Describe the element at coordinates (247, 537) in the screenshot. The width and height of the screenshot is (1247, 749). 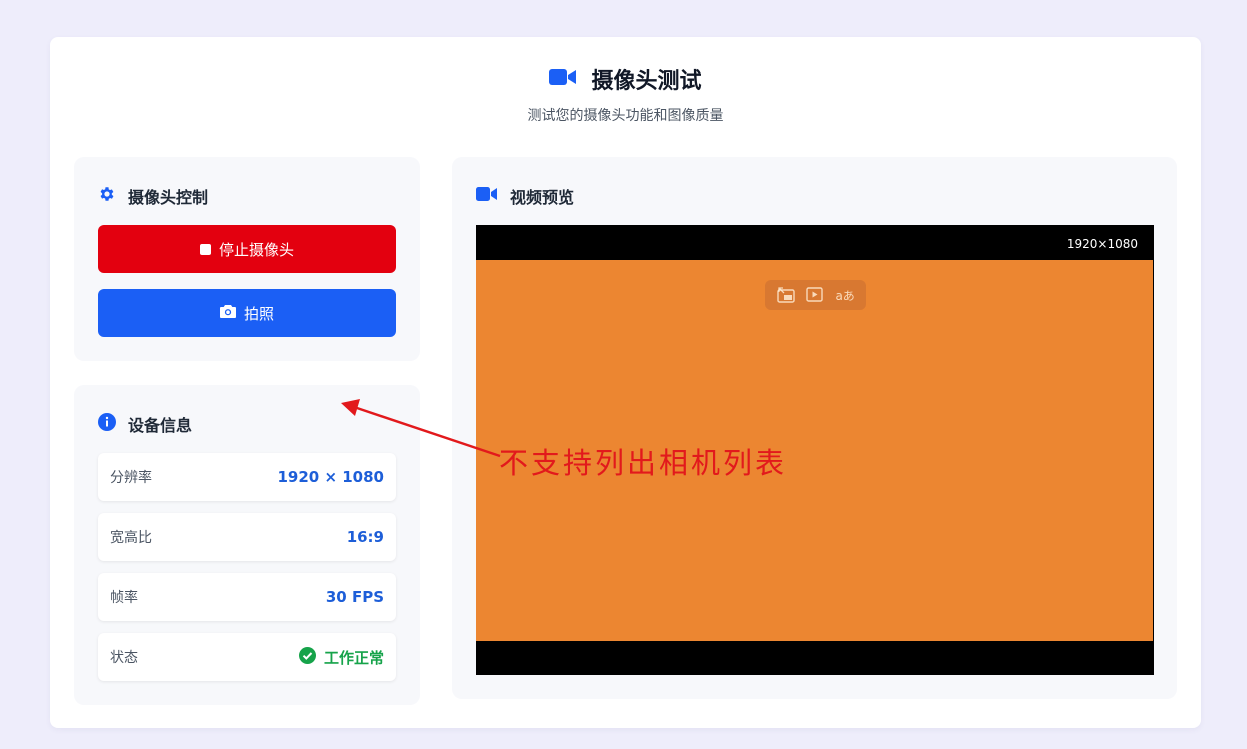
I see `info-row-aspect: 宽高比 16:9` at that location.